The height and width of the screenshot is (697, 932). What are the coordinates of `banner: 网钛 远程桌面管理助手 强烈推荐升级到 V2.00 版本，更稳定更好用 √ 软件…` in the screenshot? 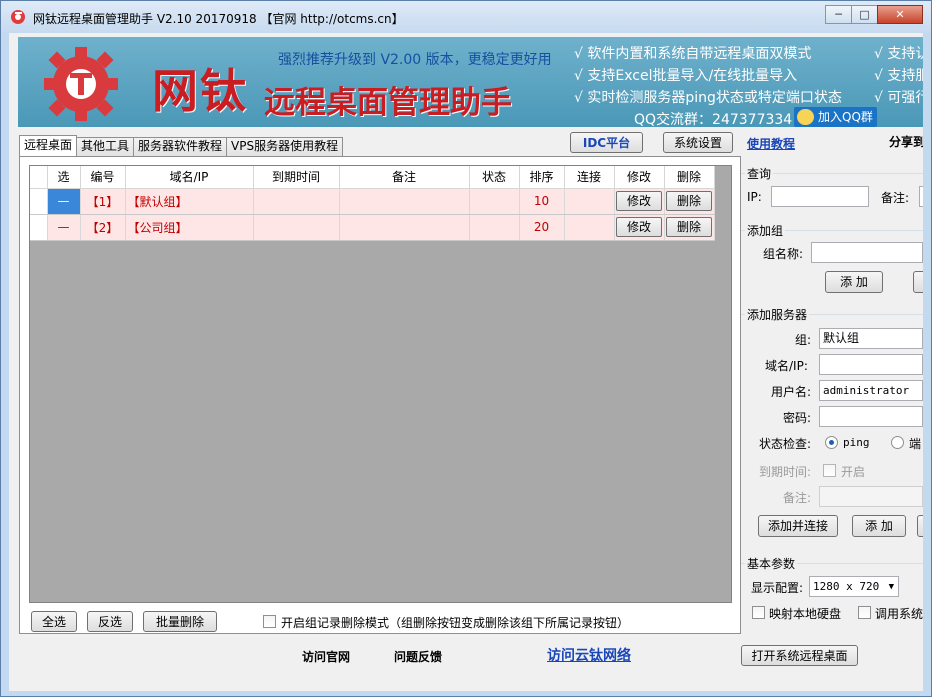 It's located at (470, 82).